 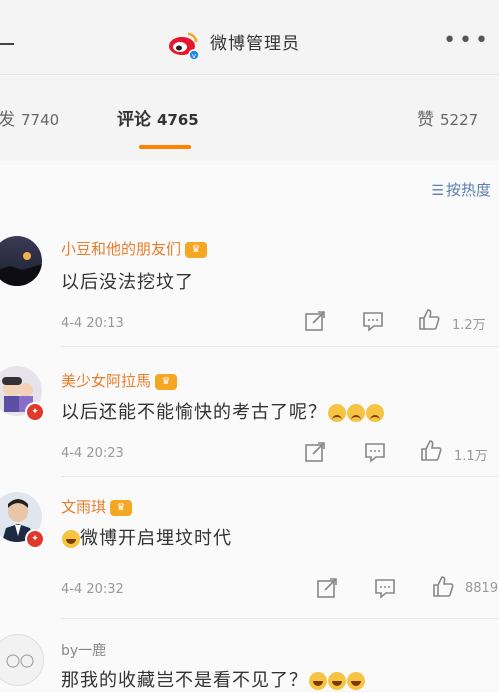 What do you see at coordinates (106, 381) in the screenshot?
I see `username-text: 美少女阿拉馬` at bounding box center [106, 381].